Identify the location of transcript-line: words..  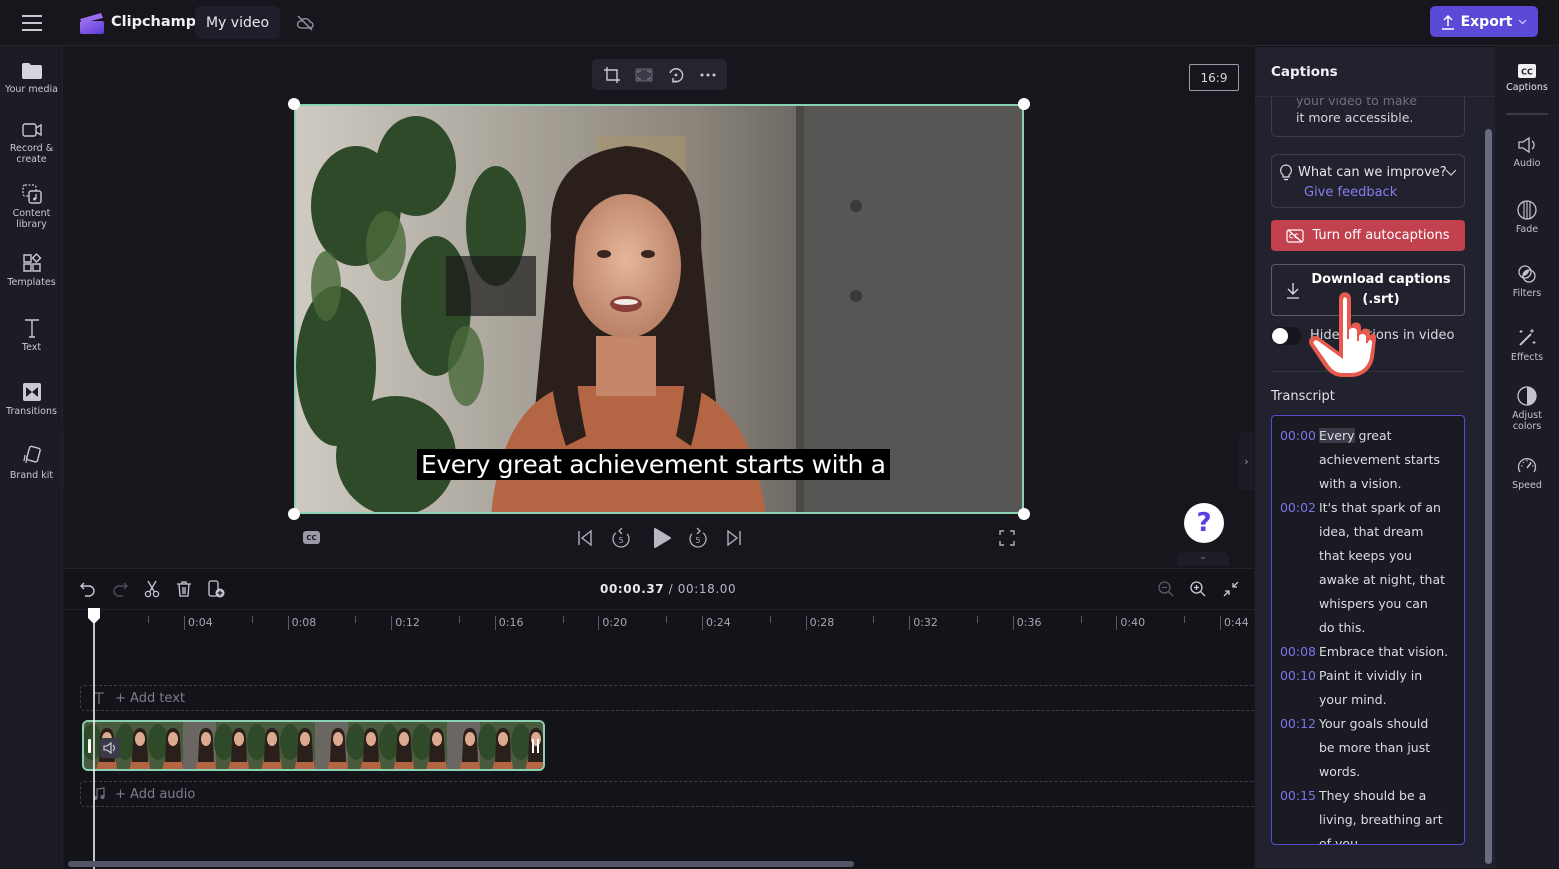
(1340, 771).